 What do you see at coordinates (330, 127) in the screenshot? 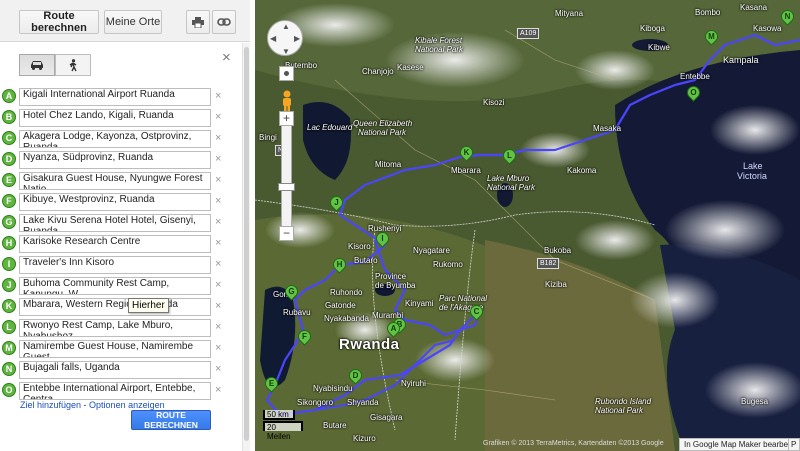
I see `map-label: Lac Edouard` at bounding box center [330, 127].